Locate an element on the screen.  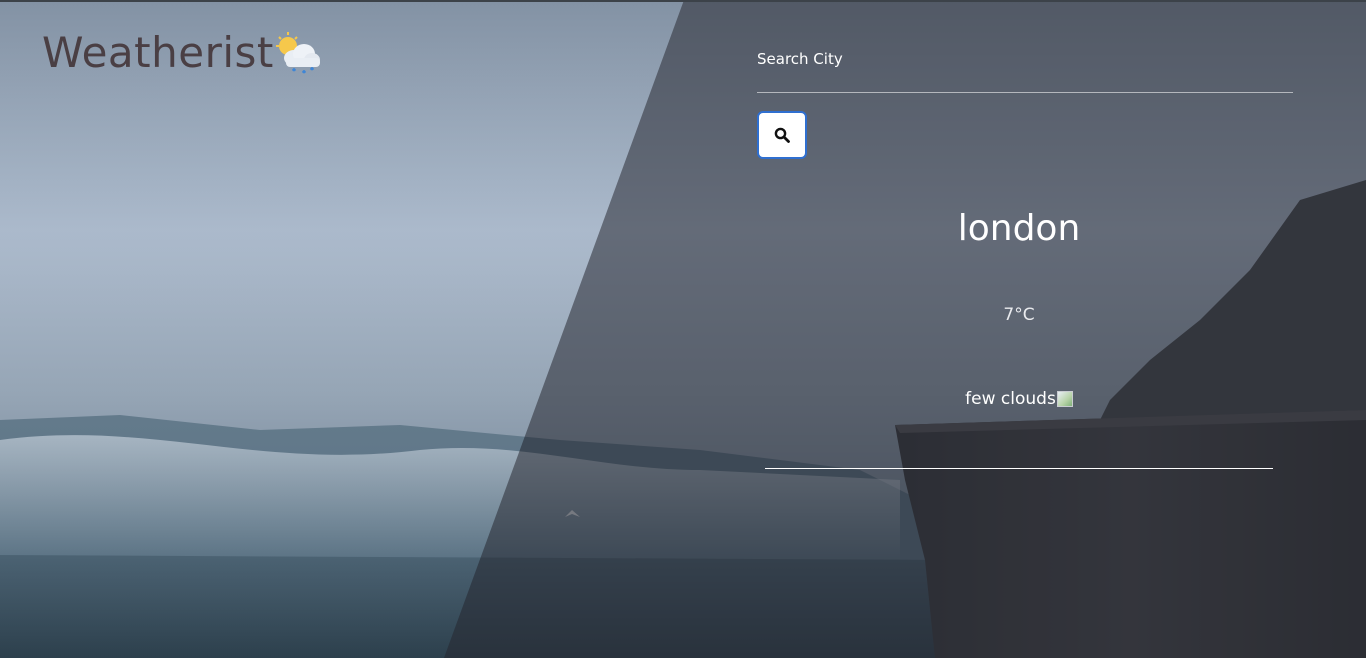
weather-condition: few clouds is located at coordinates (1019, 399).